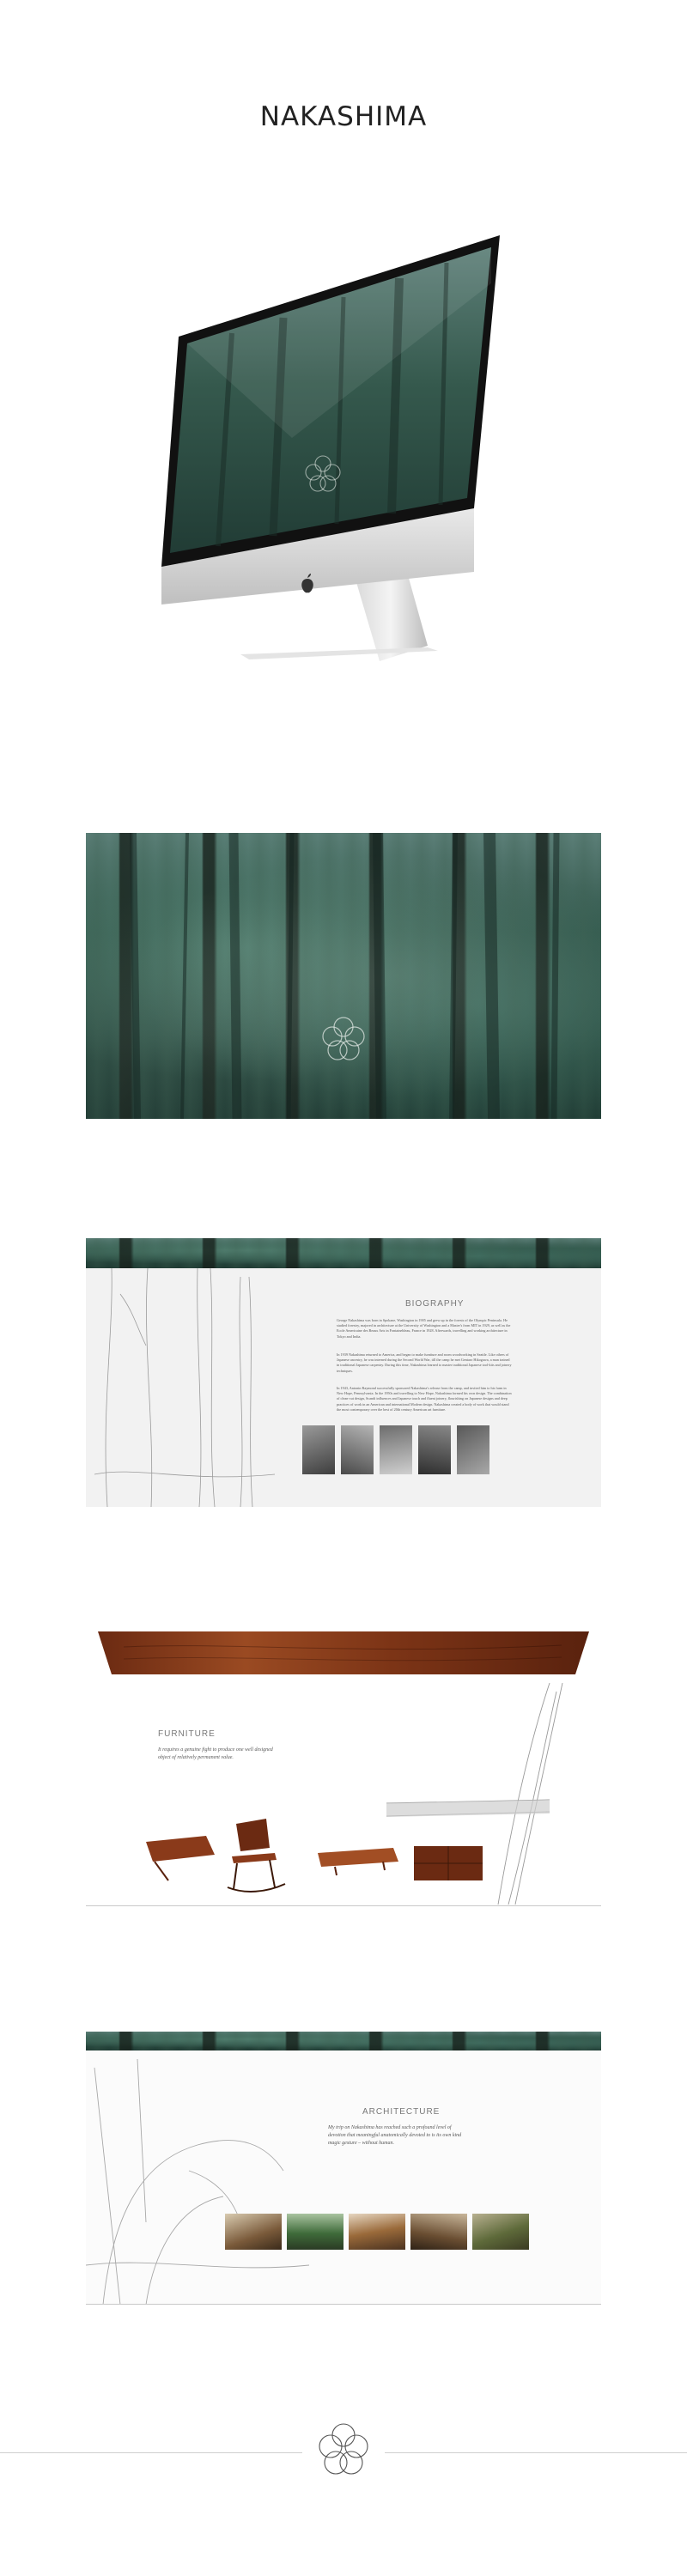 This screenshot has height=2576, width=687. Describe the element at coordinates (343, 976) in the screenshot. I see `hero-forest-banner` at that location.